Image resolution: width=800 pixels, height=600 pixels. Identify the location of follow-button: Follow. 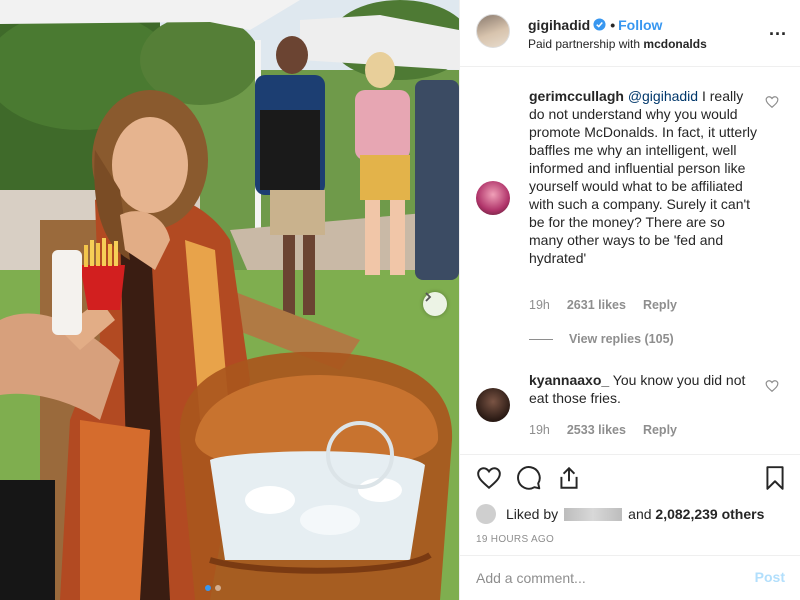
(640, 25).